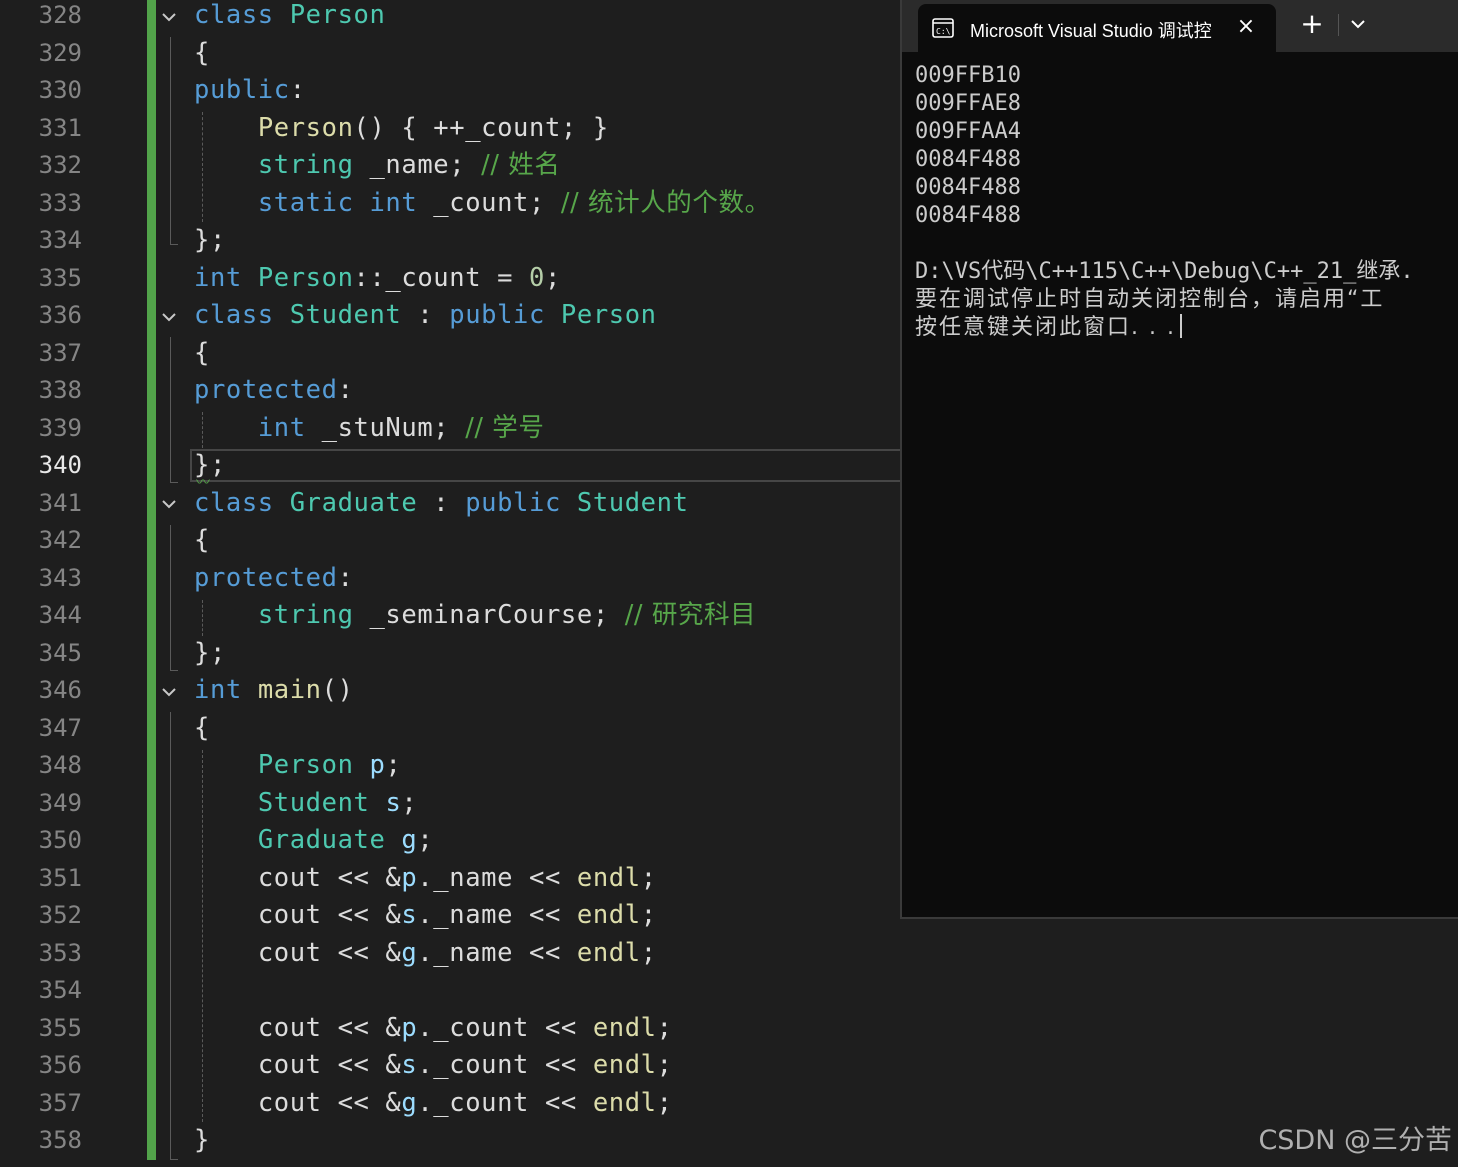  Describe the element at coordinates (203, 483) in the screenshot. I see `error-squiggle: 〰` at that location.